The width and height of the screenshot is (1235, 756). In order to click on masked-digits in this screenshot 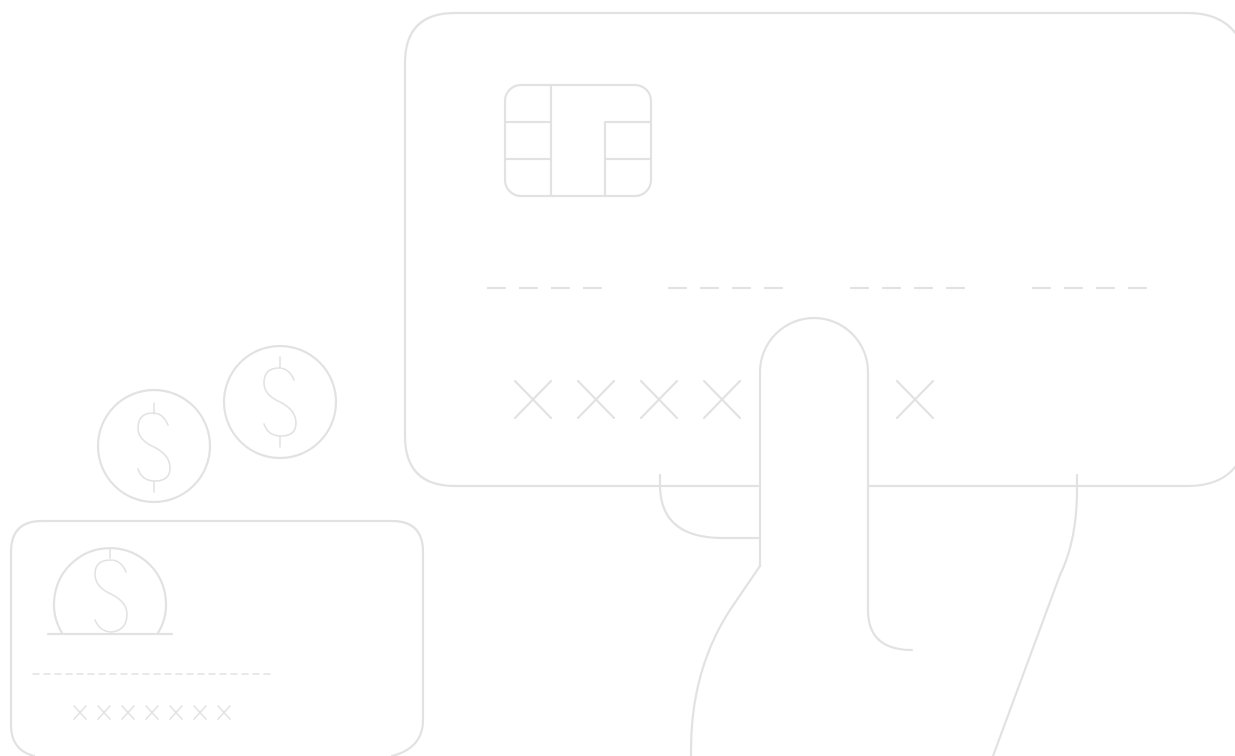, I will do `click(724, 399)`.